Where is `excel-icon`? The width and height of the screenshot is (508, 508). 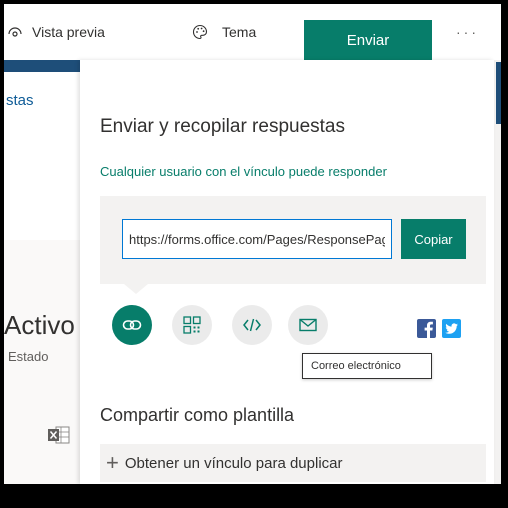
excel-icon is located at coordinates (59, 435).